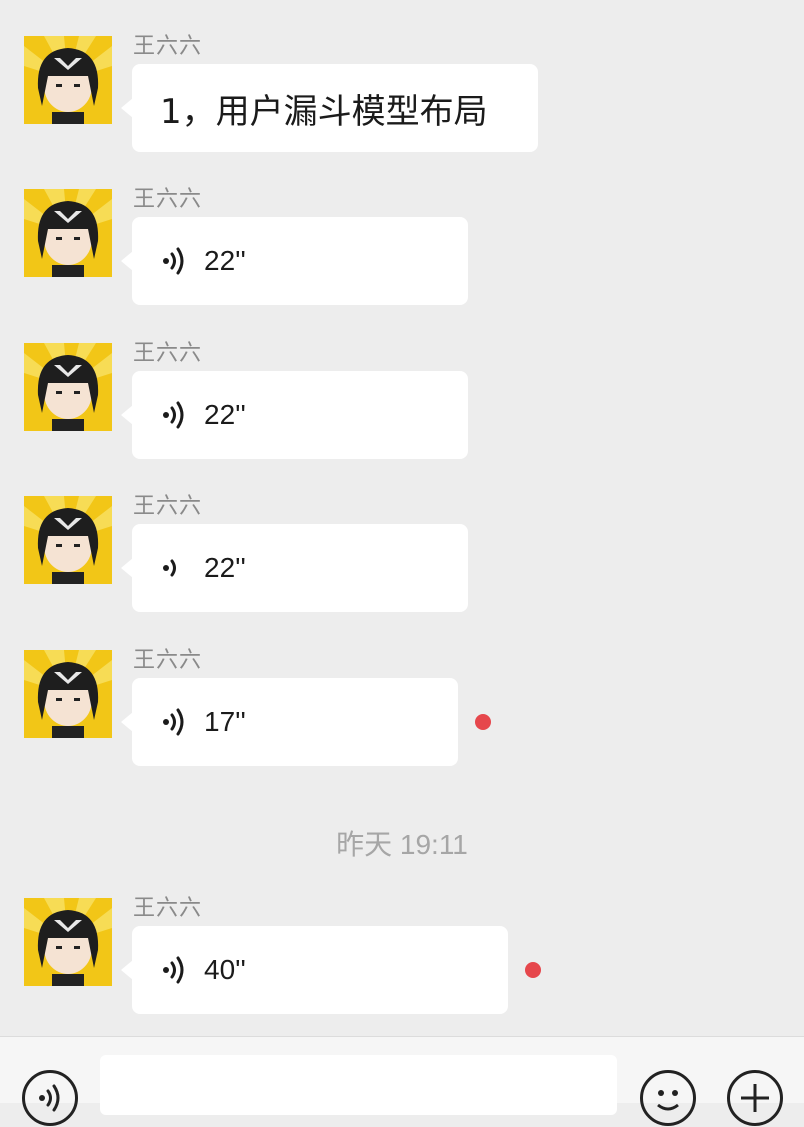  Describe the element at coordinates (324, 111) in the screenshot. I see `message-text: 1，用户漏斗模型布局` at that location.